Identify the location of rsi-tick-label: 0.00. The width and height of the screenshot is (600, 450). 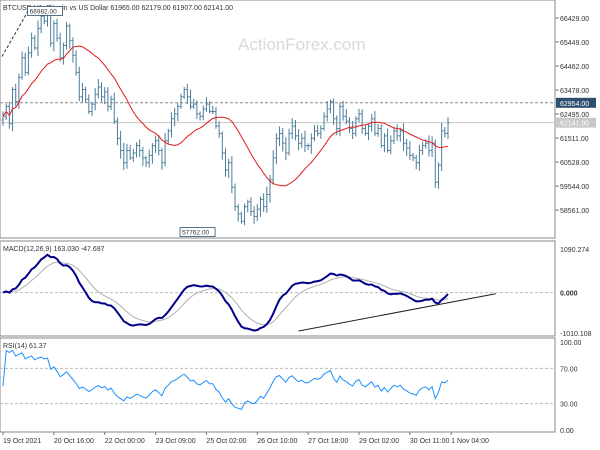
(567, 431).